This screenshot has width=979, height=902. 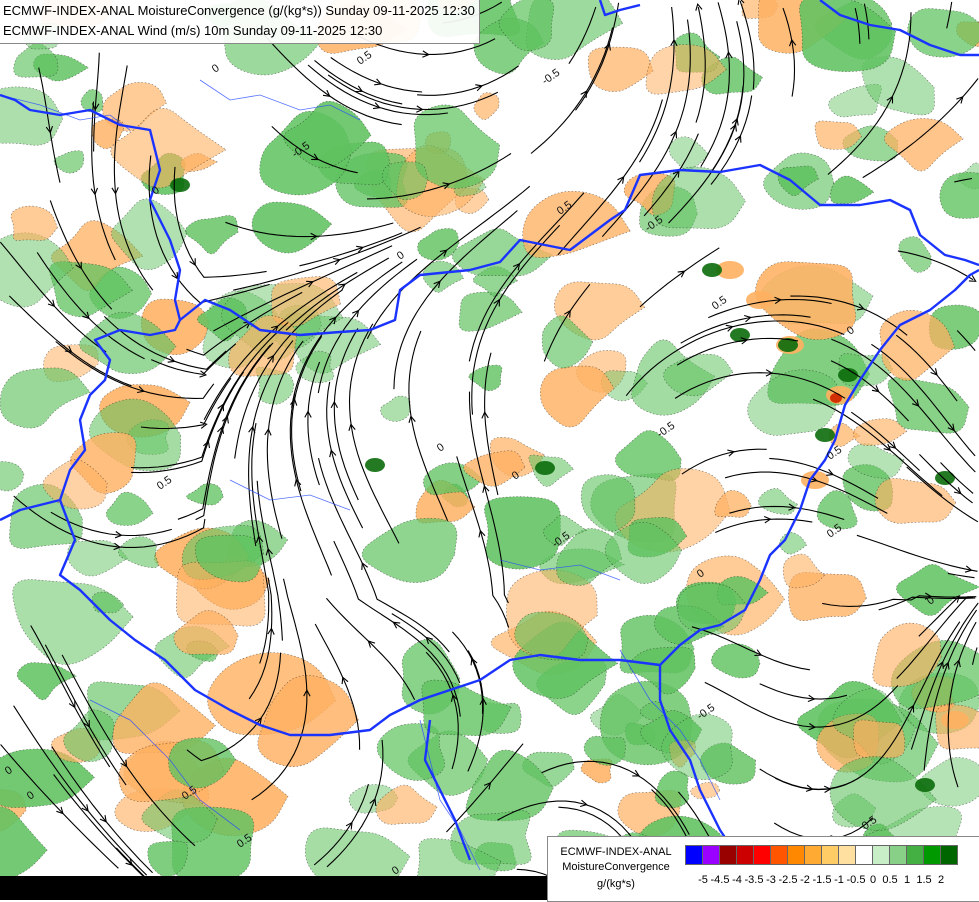 What do you see at coordinates (737, 880) in the screenshot?
I see `legend-tick-label: -4` at bounding box center [737, 880].